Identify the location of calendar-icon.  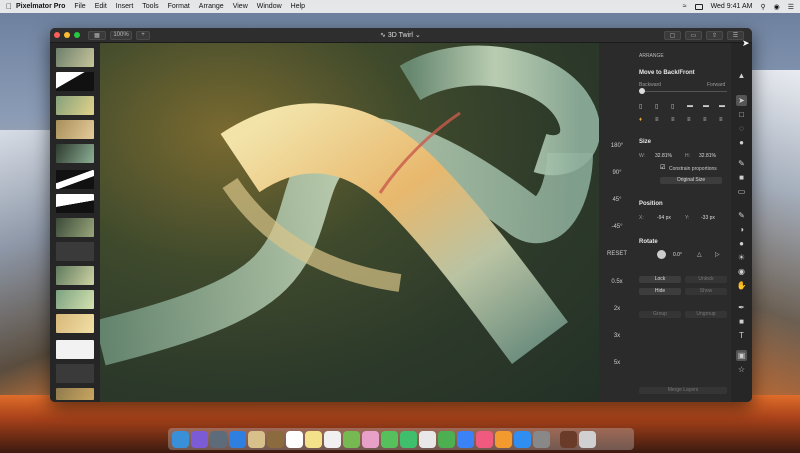
(294, 439).